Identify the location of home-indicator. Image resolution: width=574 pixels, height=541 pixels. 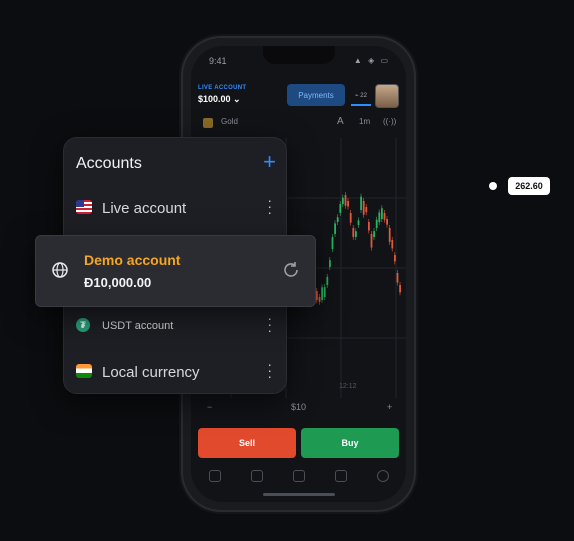
(299, 494).